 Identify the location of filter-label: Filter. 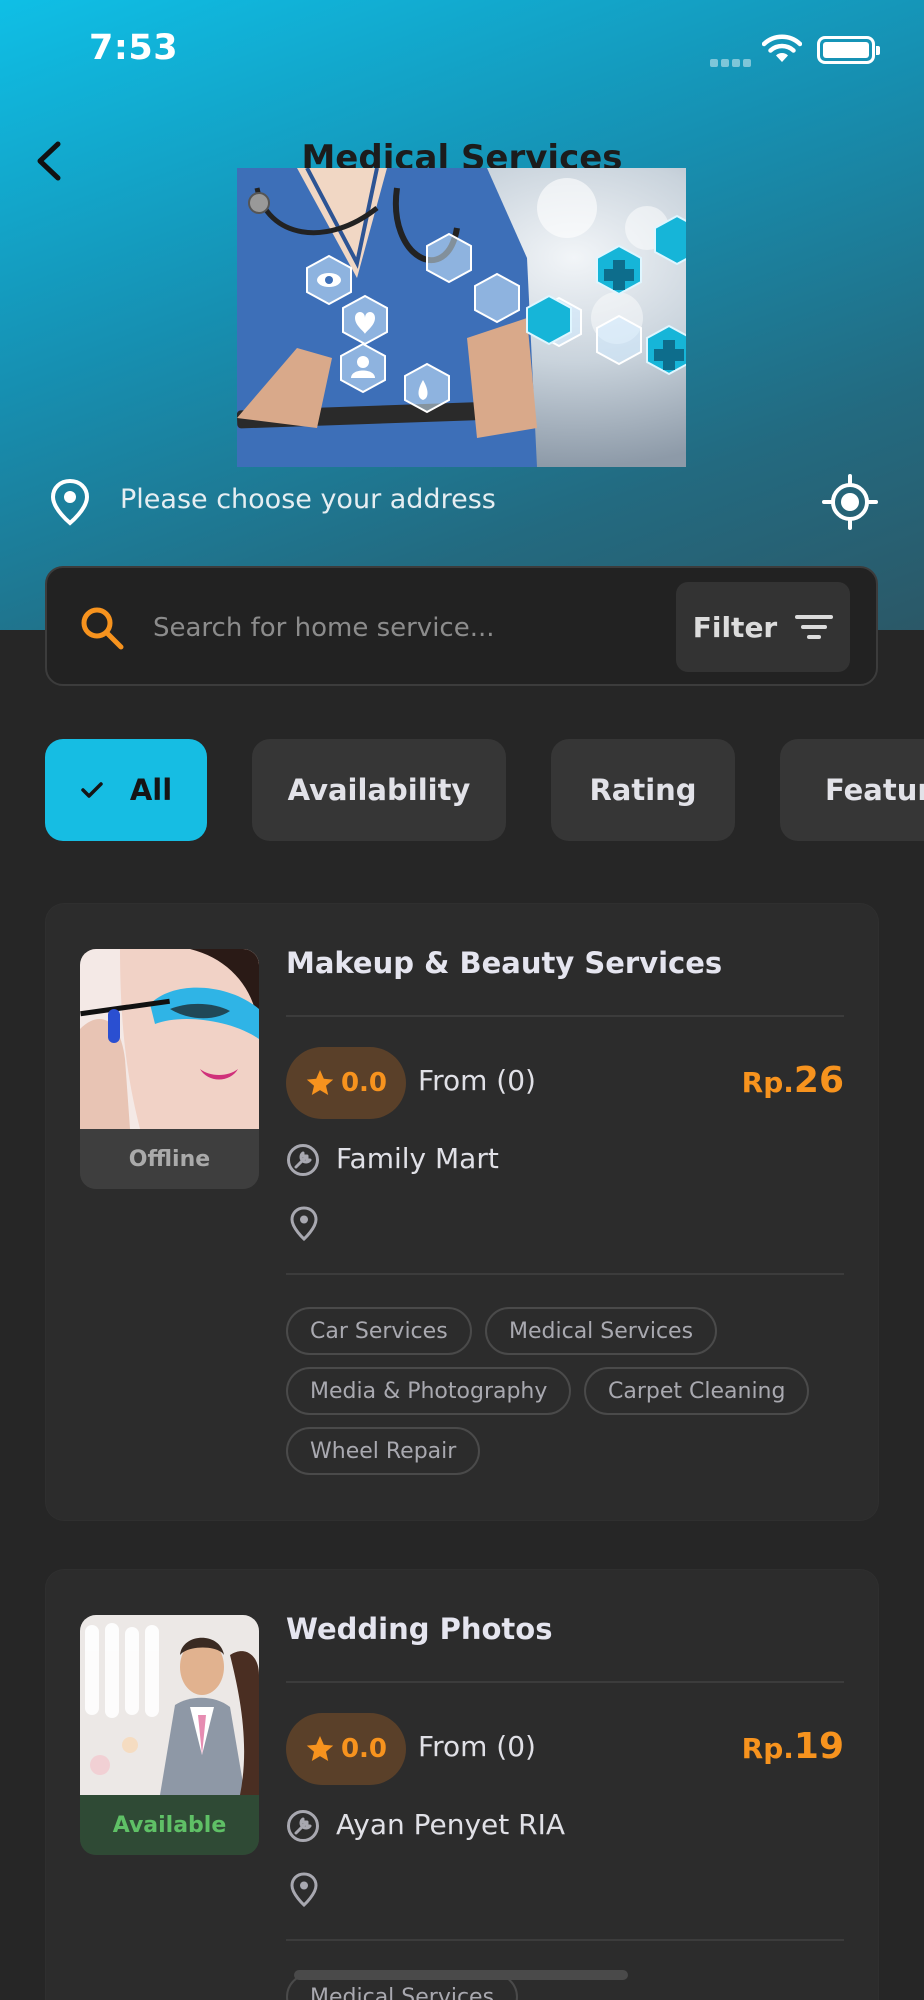
(735, 627).